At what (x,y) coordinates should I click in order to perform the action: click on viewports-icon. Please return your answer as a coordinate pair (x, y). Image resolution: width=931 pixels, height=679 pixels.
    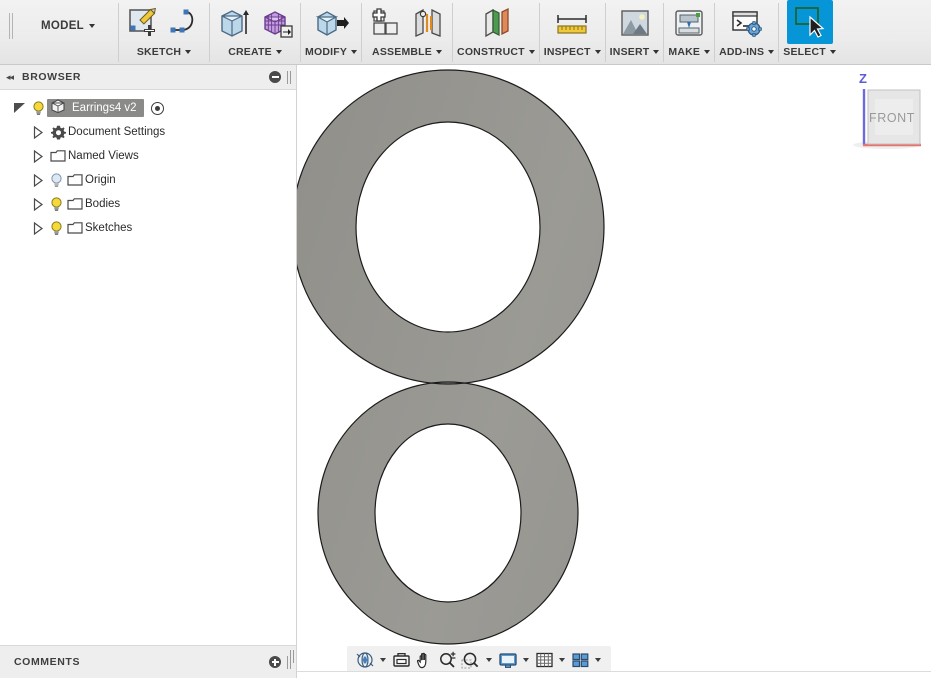
    Looking at the image, I should click on (580, 660).